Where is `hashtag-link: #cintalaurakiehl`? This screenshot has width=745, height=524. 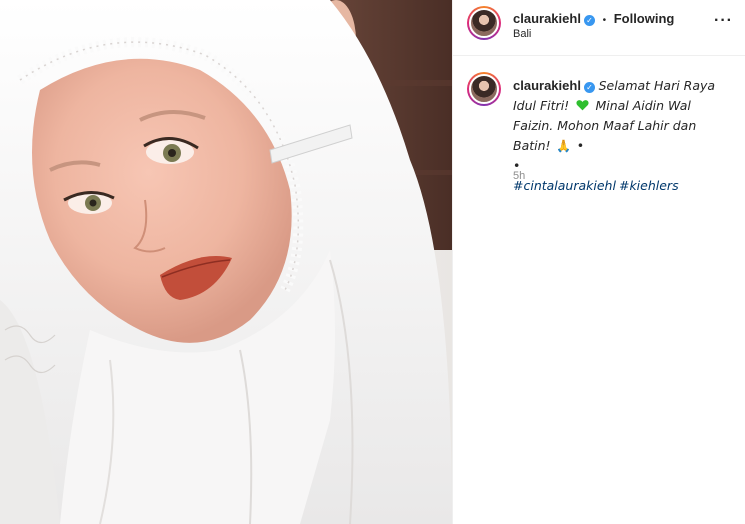 hashtag-link: #cintalaurakiehl is located at coordinates (564, 185).